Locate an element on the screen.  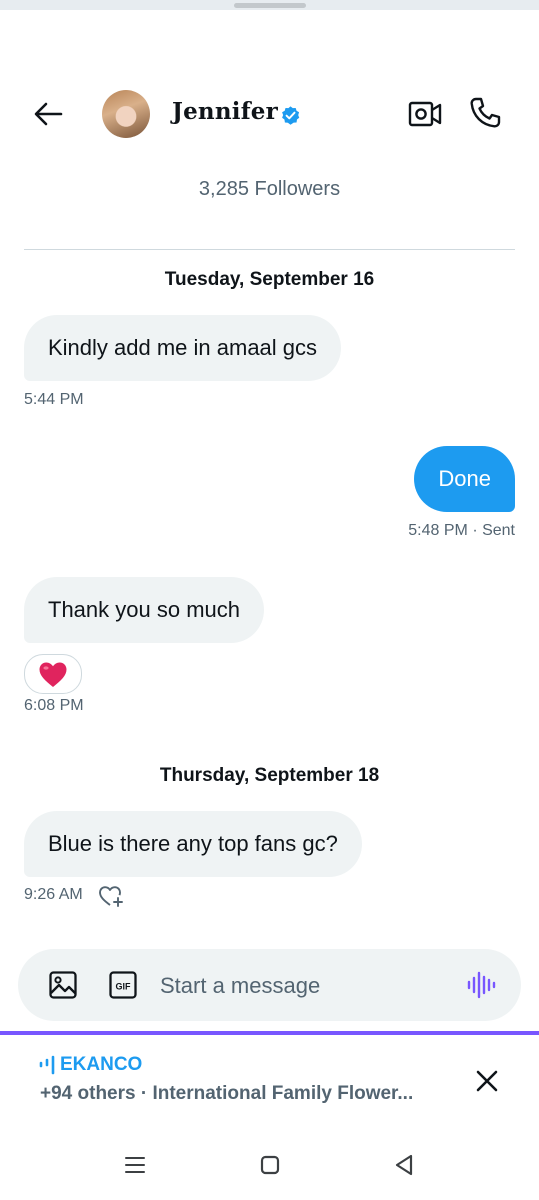
contact-name: Jennifer is located at coordinates (225, 111).